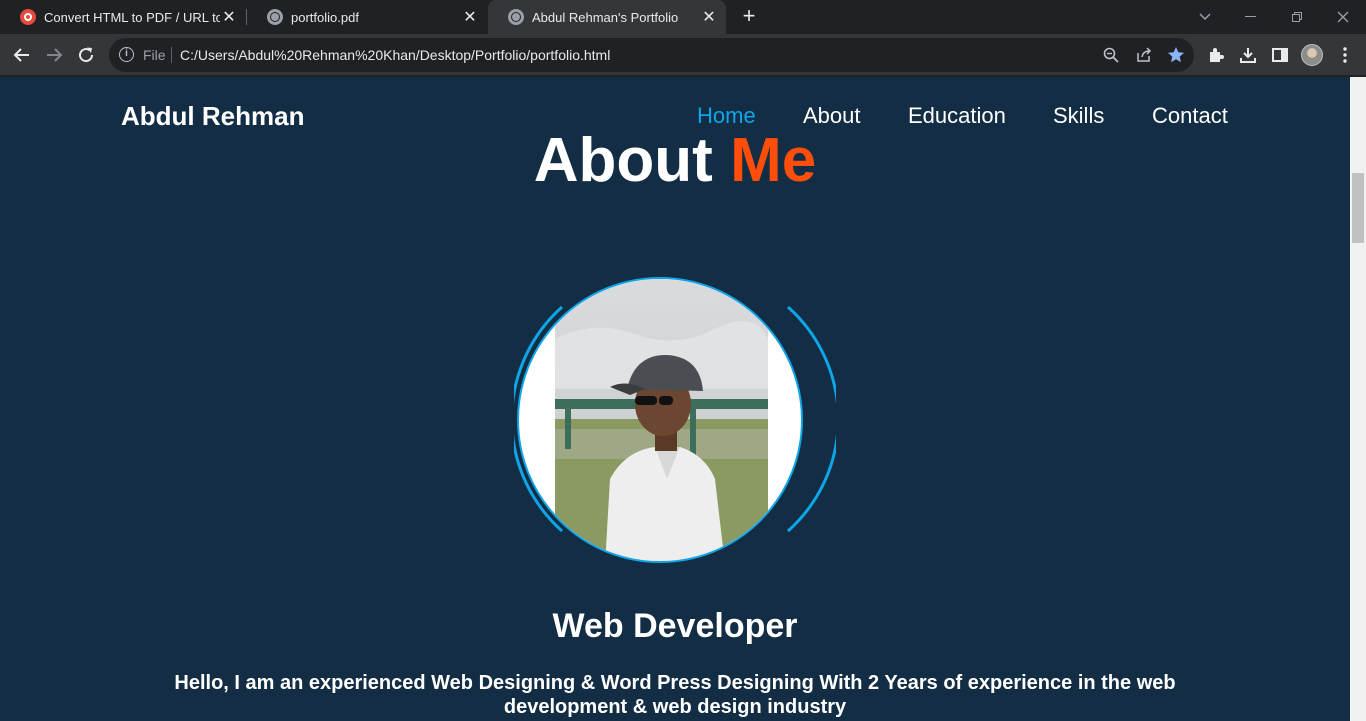 This screenshot has width=1366, height=721. I want to click on menu-kebab-icon, so click(1345, 55).